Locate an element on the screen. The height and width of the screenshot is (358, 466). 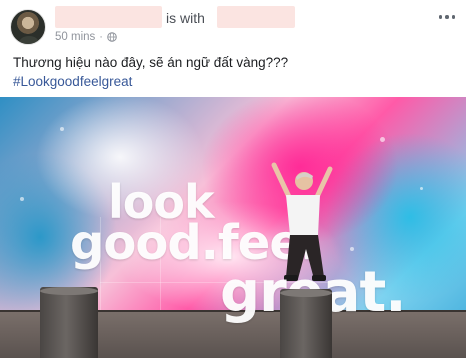
author-name-redacted is located at coordinates (108, 17).